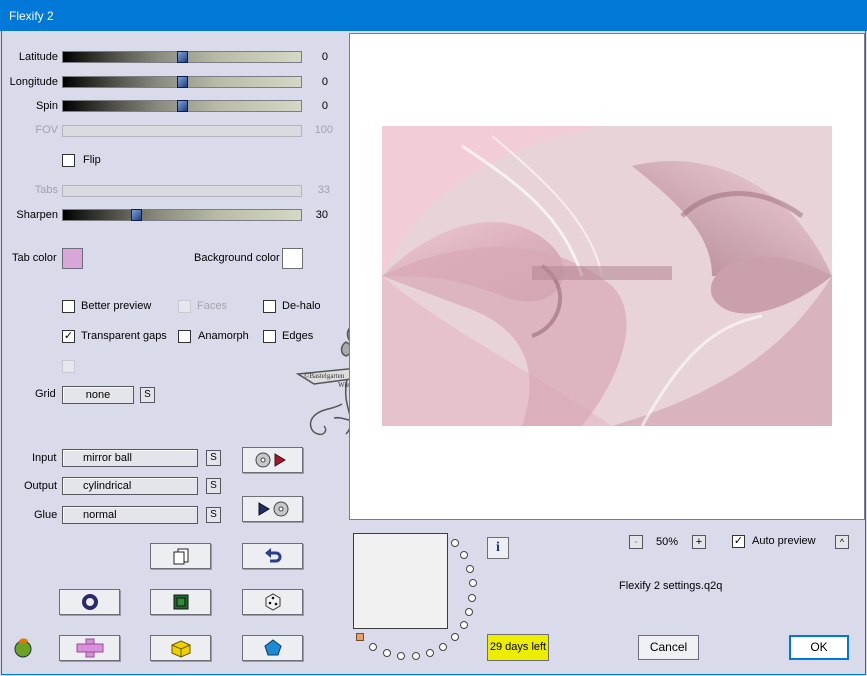  I want to click on edges-checkbox, so click(269, 336).